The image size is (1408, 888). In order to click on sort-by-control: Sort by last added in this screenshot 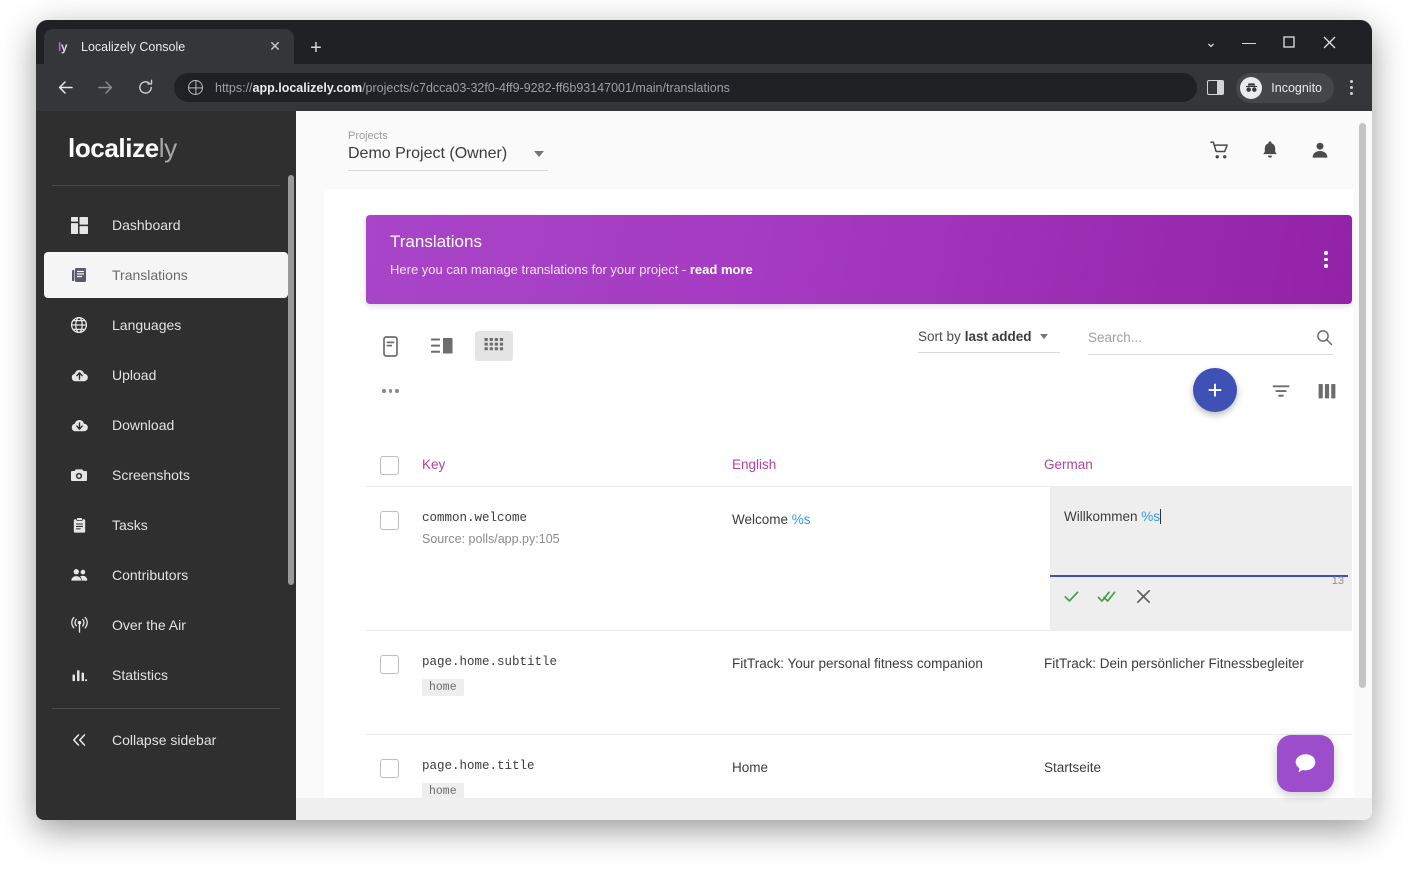, I will do `click(989, 341)`.